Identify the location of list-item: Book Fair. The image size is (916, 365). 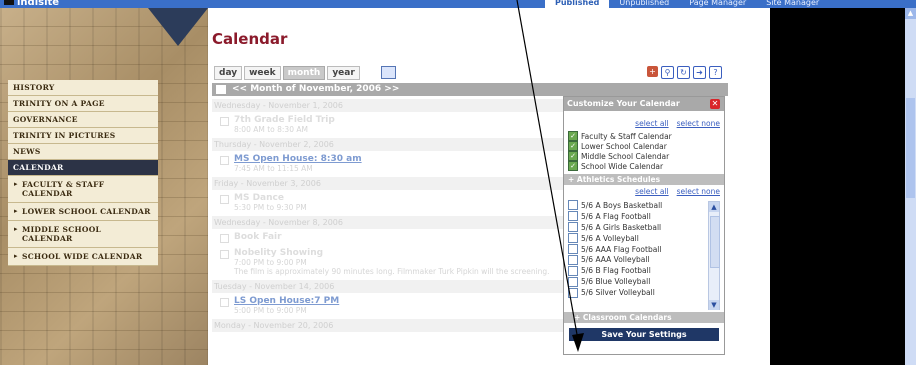
(412, 237).